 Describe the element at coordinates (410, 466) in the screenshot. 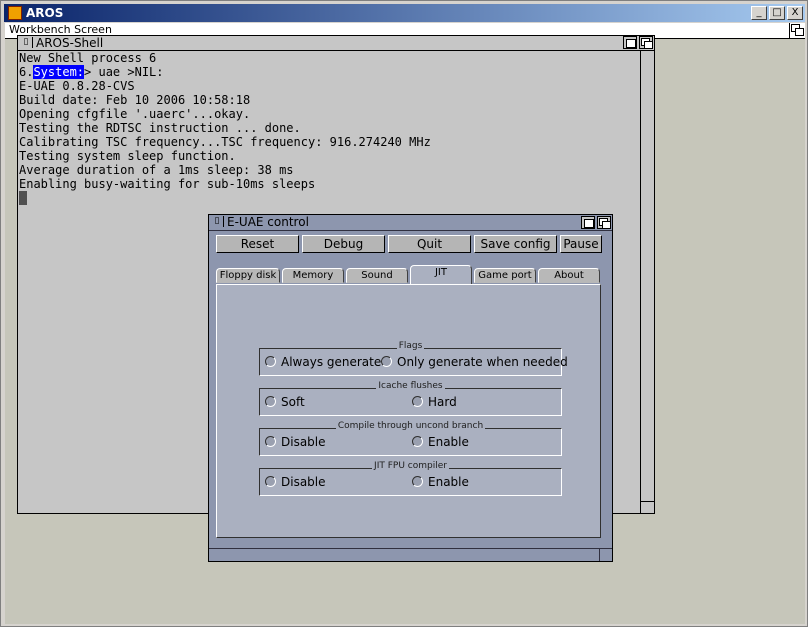

I see `jit-fpu-compiler-label: JIT FPU compiler` at that location.